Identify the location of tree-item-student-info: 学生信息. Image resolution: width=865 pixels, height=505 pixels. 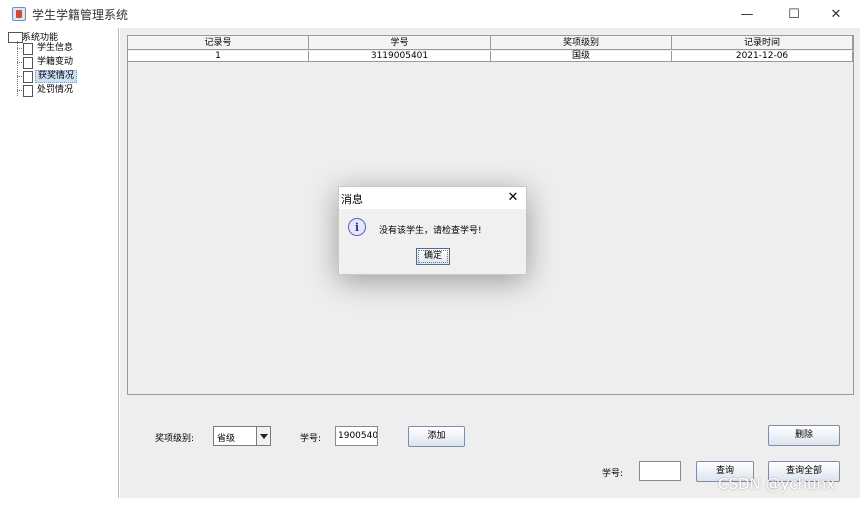
(67, 49).